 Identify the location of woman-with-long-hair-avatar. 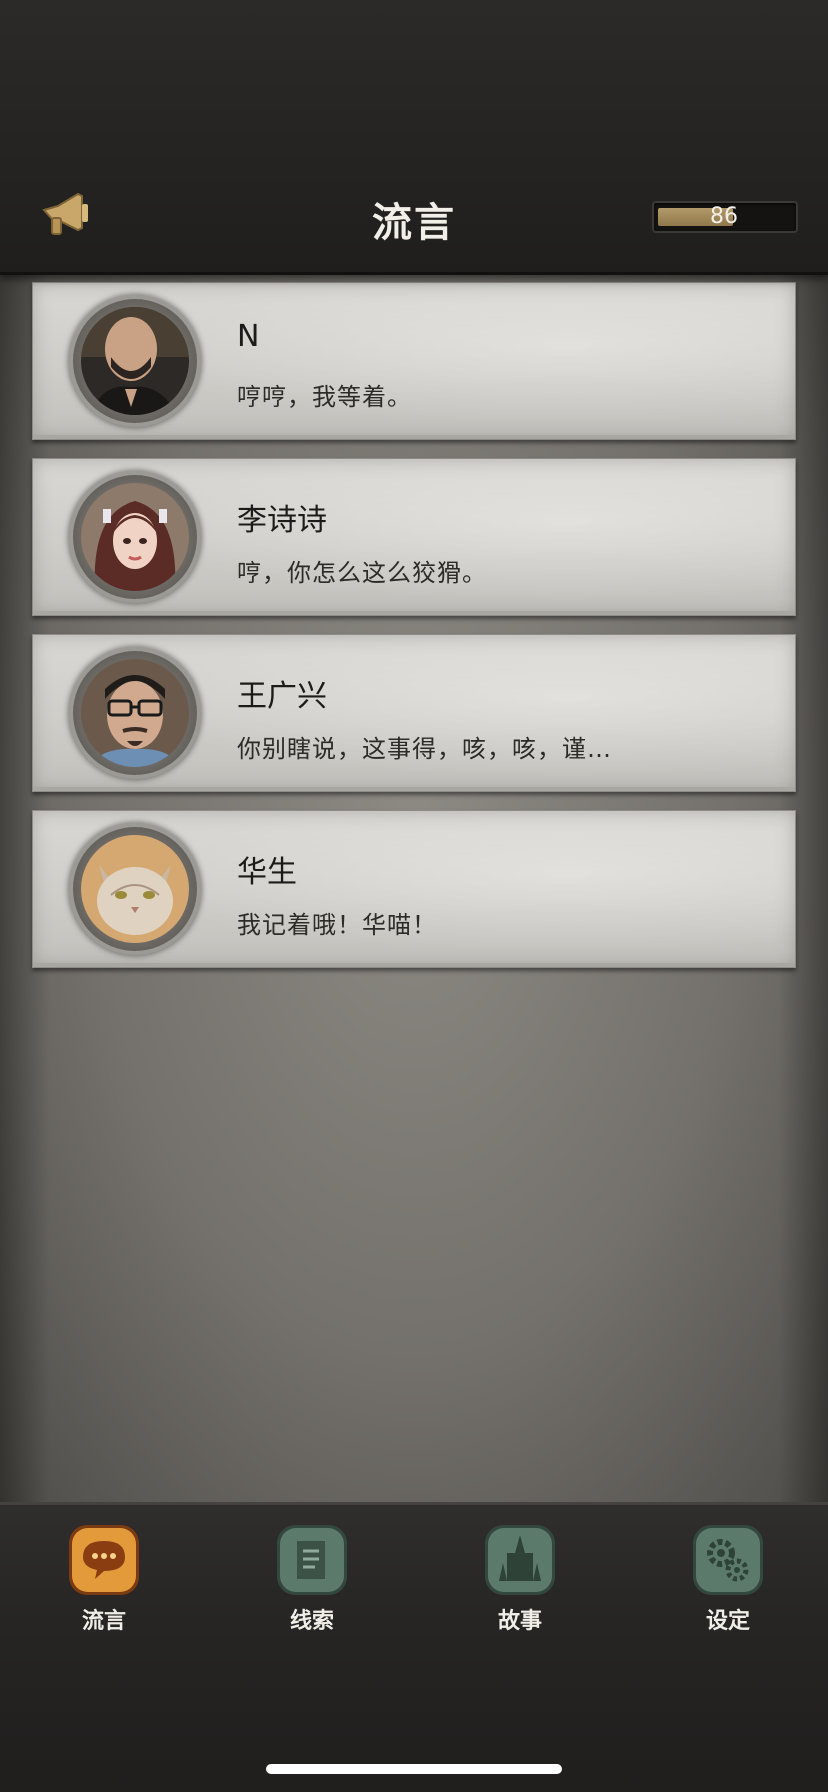
(135, 537).